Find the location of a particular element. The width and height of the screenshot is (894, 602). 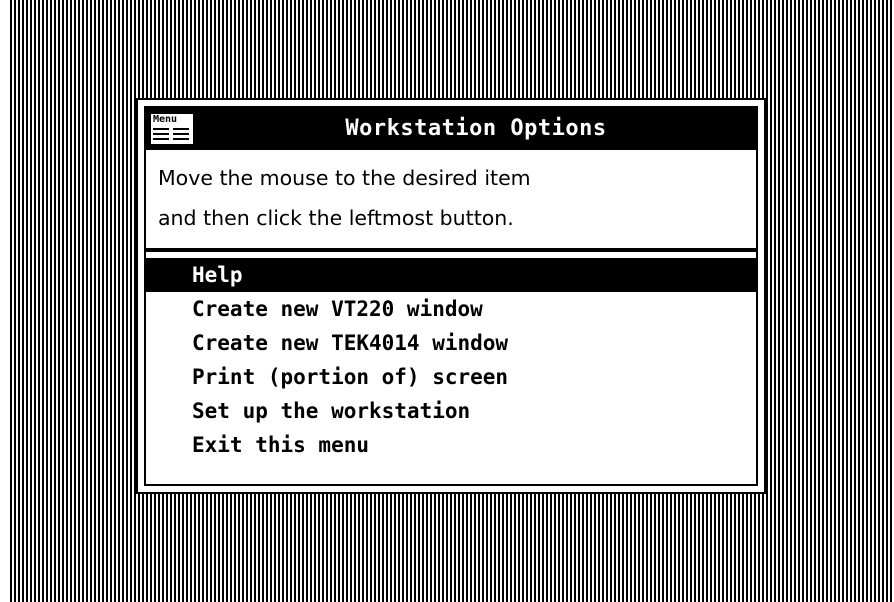

menu-lines-icon is located at coordinates (171, 134).